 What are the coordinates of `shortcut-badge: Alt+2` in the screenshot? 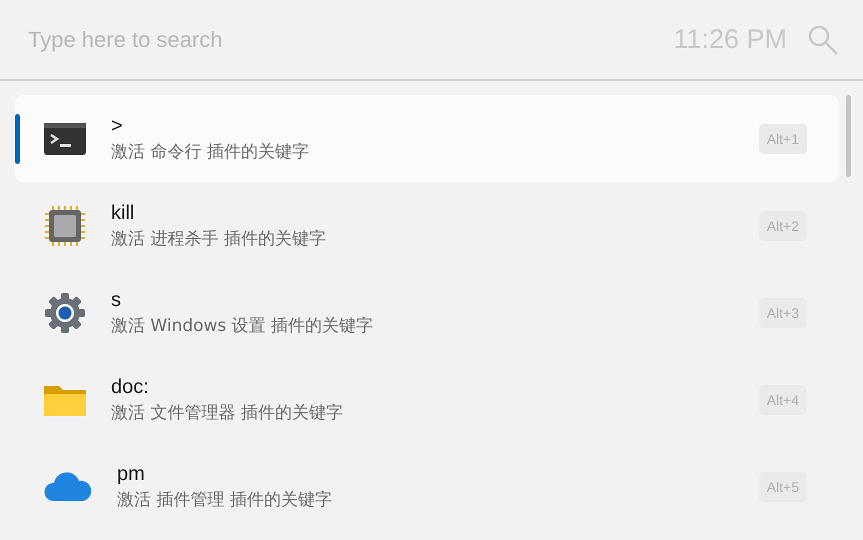 It's located at (782, 225).